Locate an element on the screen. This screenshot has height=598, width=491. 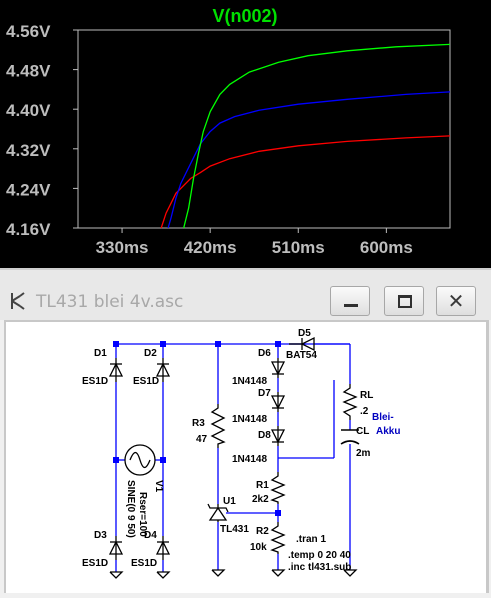
value-r1: 2k2 is located at coordinates (260, 499).